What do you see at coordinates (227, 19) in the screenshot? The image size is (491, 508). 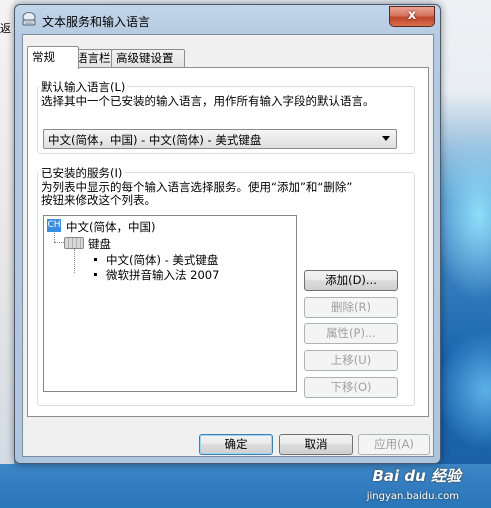 I see `title-bar: 文本服务和输入语言 x` at bounding box center [227, 19].